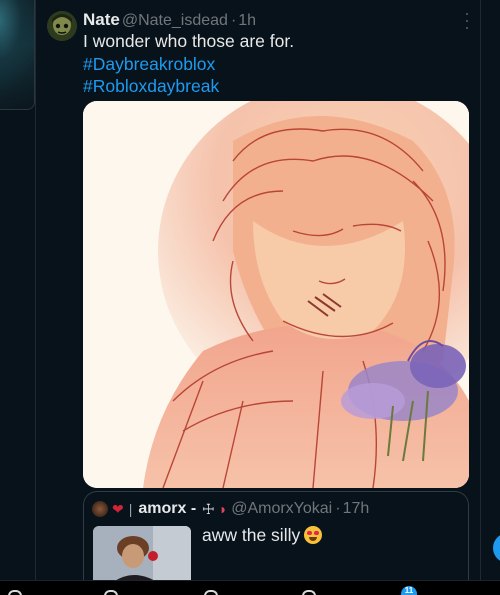 The width and height of the screenshot is (500, 595). What do you see at coordinates (309, 592) in the screenshot?
I see `notifications-icon` at bounding box center [309, 592].